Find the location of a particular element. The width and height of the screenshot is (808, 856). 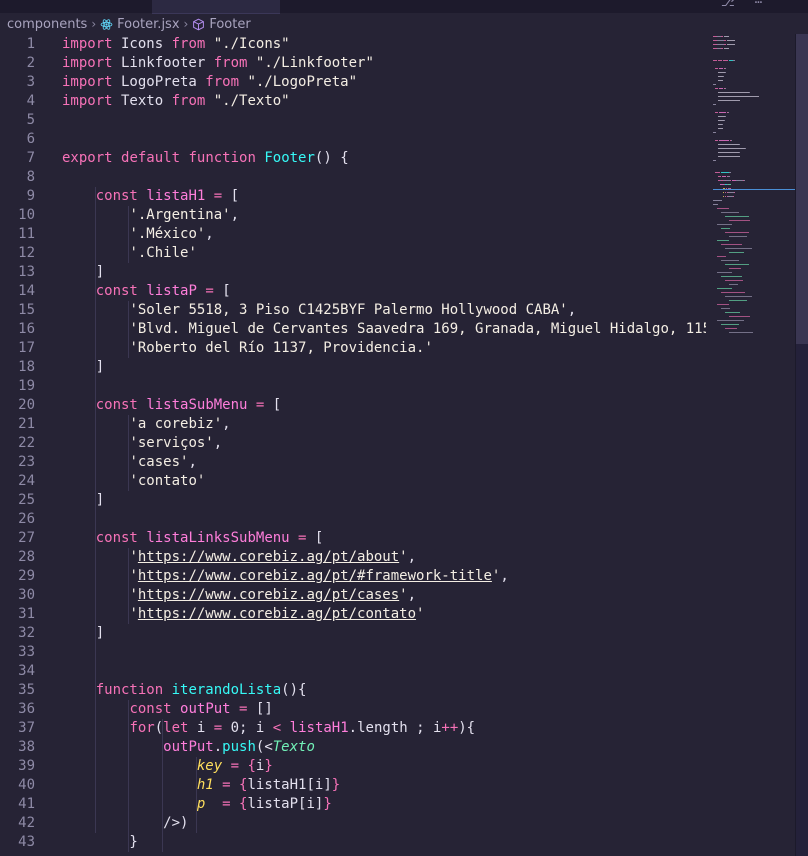

code-token: ++ is located at coordinates (450, 728).